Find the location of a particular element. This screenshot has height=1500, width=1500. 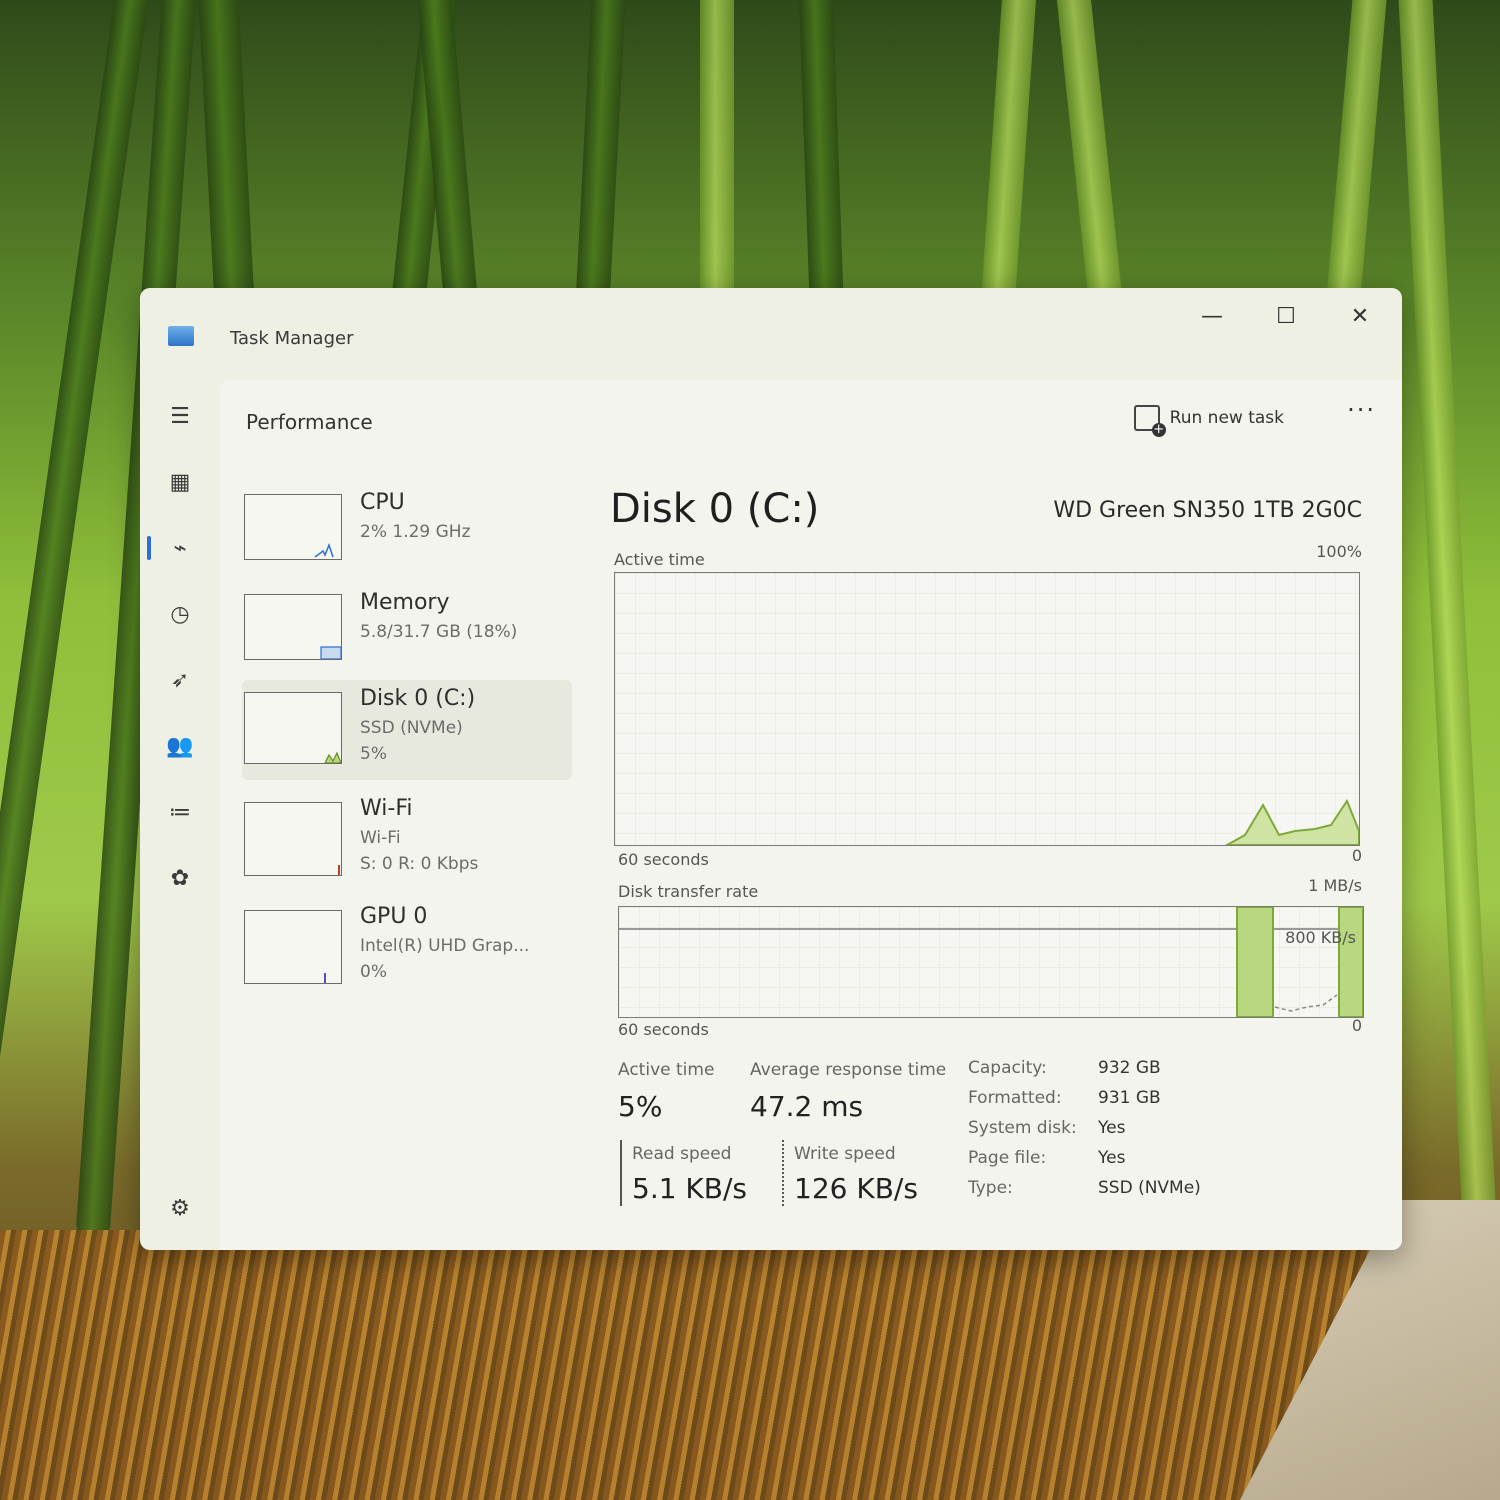

read-speed-label: Read speed is located at coordinates (682, 1154).